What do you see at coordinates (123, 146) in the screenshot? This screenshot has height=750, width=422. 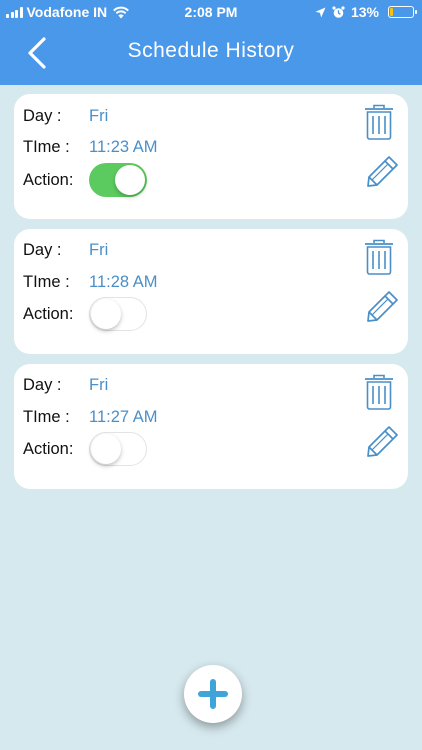 I see `time-value: 11:23 AM` at bounding box center [123, 146].